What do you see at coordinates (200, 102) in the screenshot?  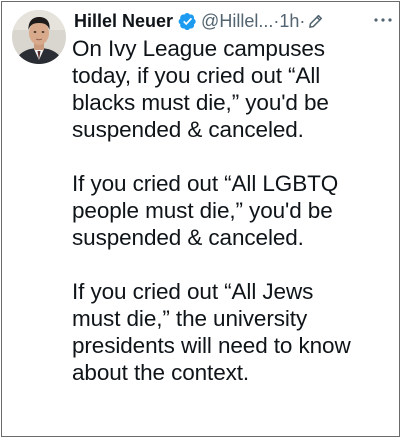 I see `tweet-line: blacks must die,” you'd be` at bounding box center [200, 102].